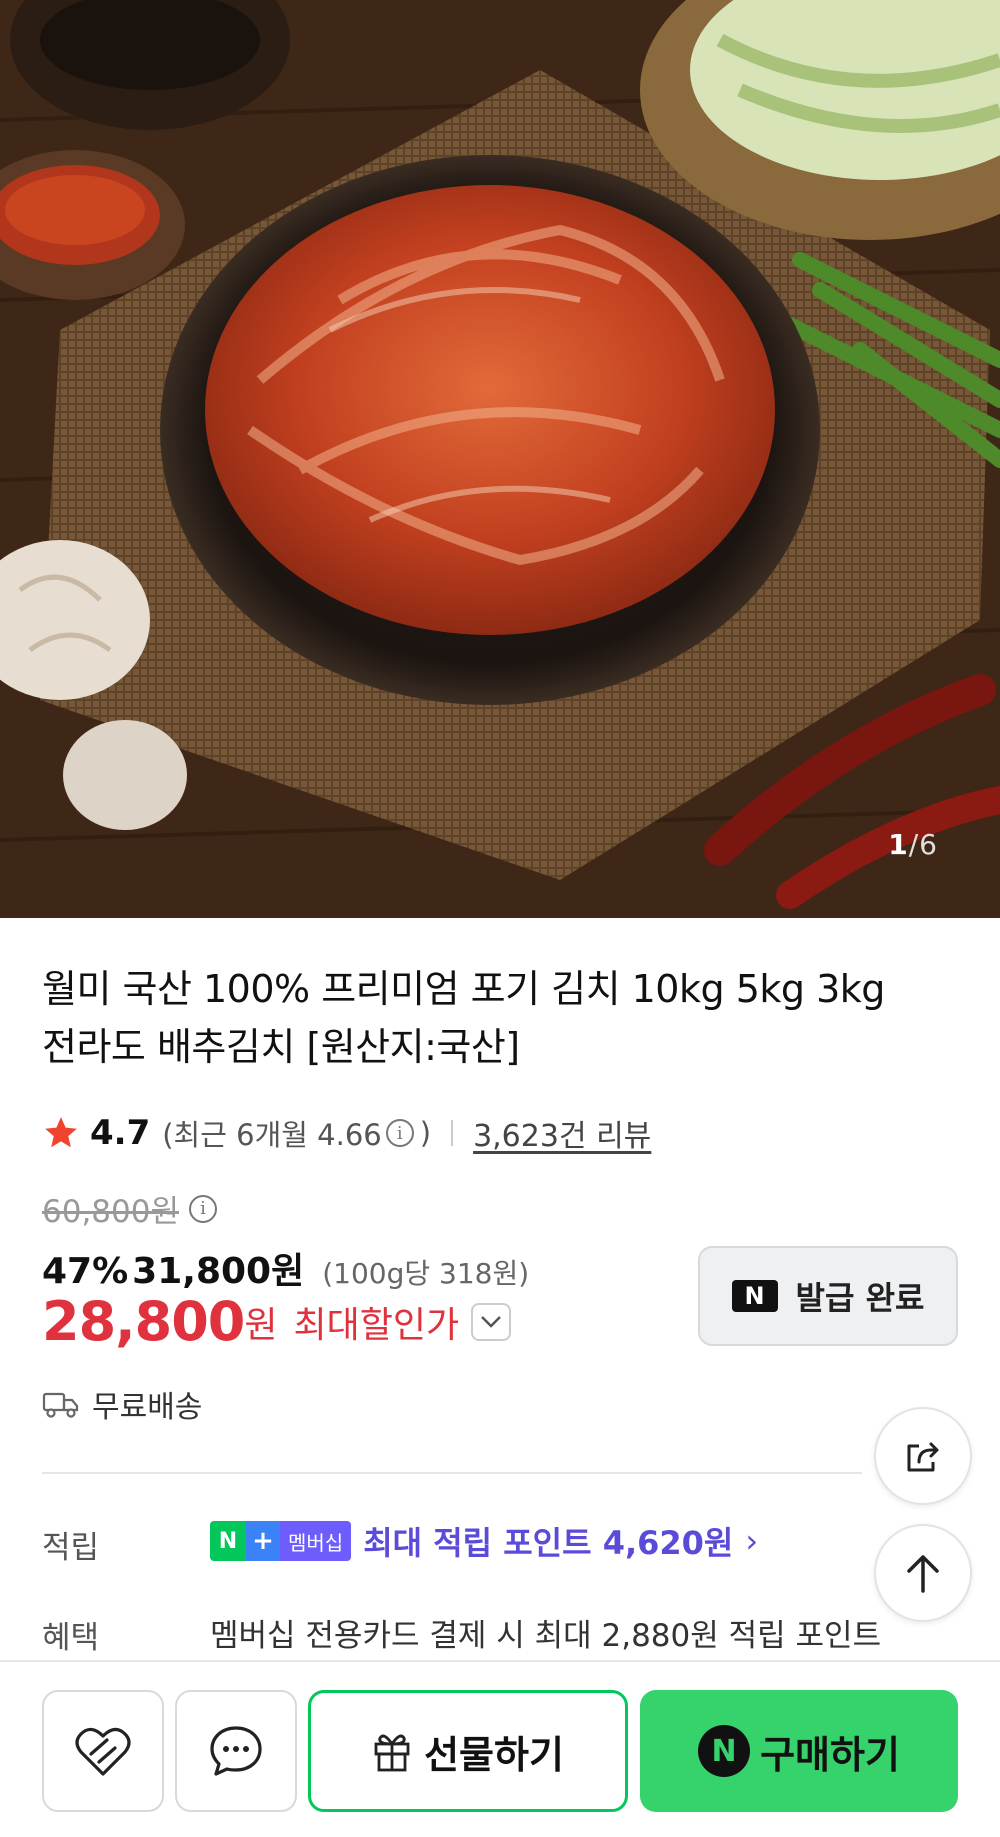 The image size is (1000, 1837). Describe the element at coordinates (71, 1638) in the screenshot. I see `benefit-label: 혜택` at that location.